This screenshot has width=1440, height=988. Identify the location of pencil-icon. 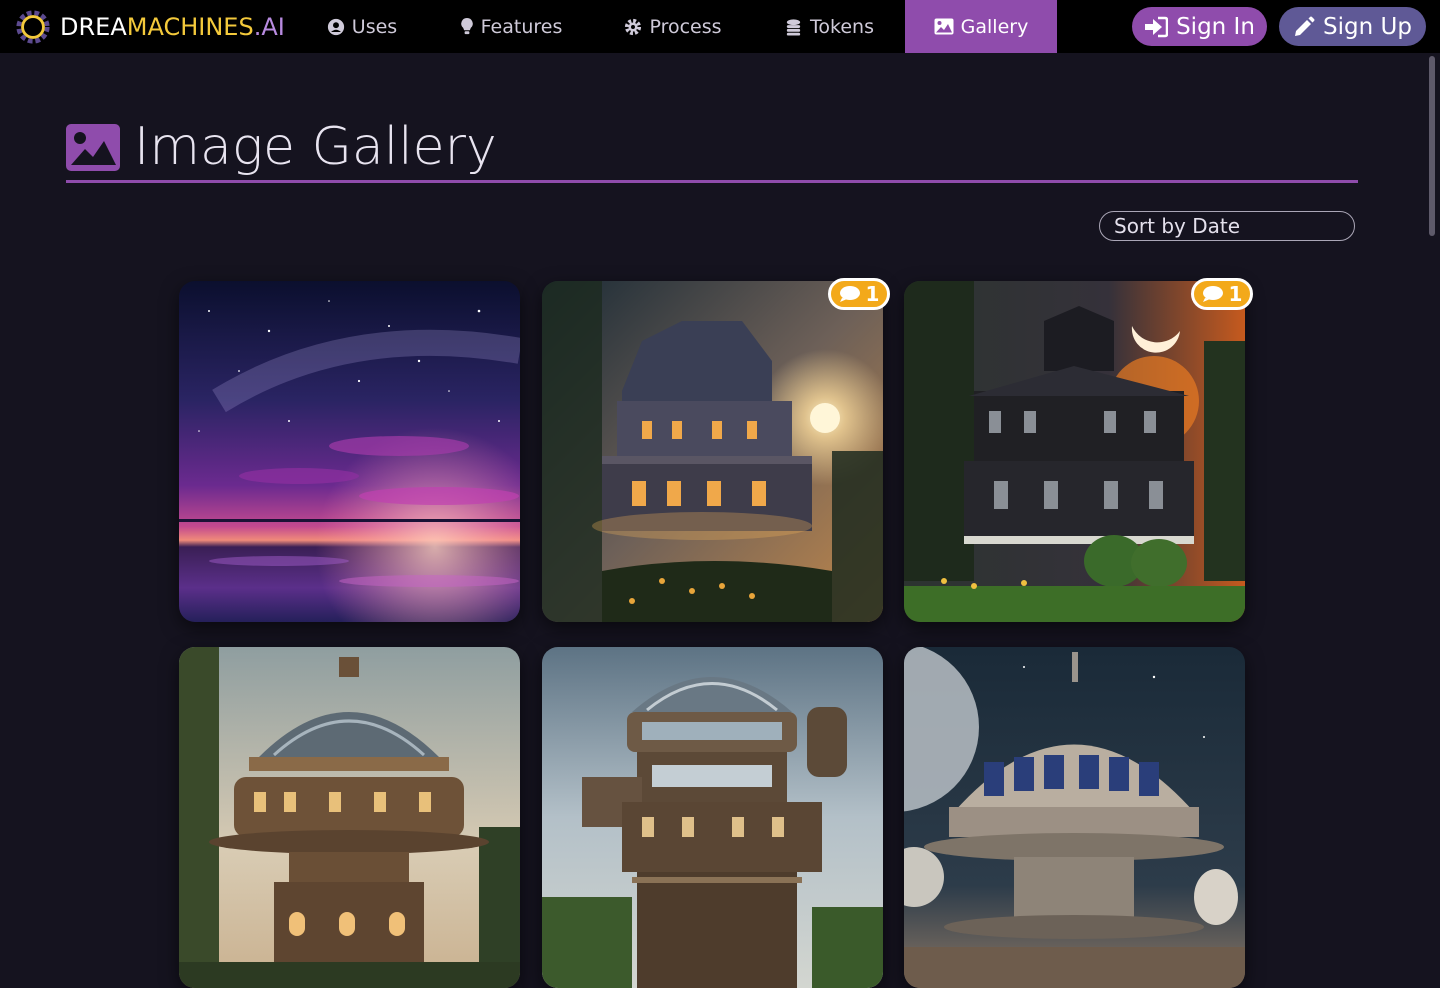
(1305, 26).